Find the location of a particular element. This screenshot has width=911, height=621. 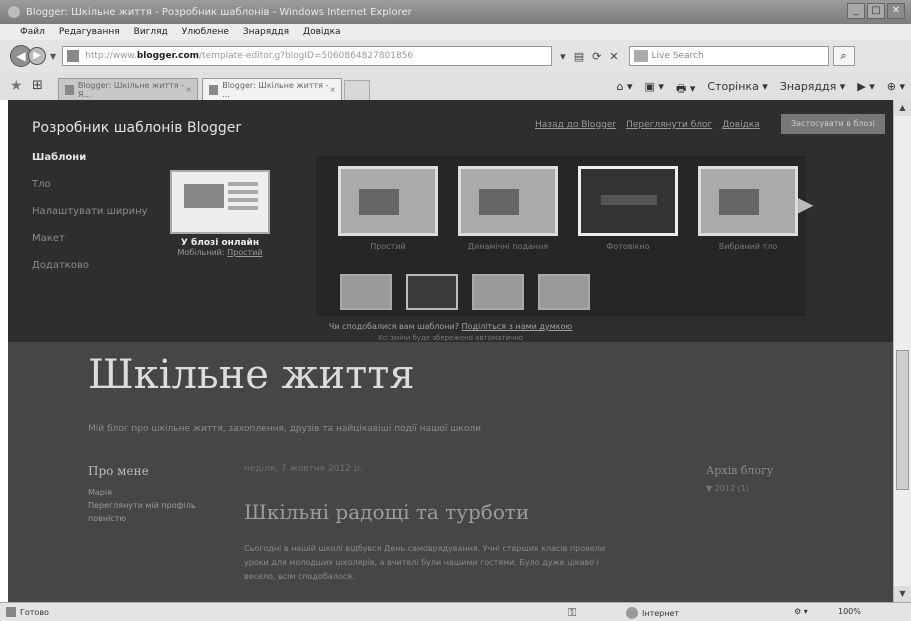

scroll-up-icon: ▲ is located at coordinates (902, 108).